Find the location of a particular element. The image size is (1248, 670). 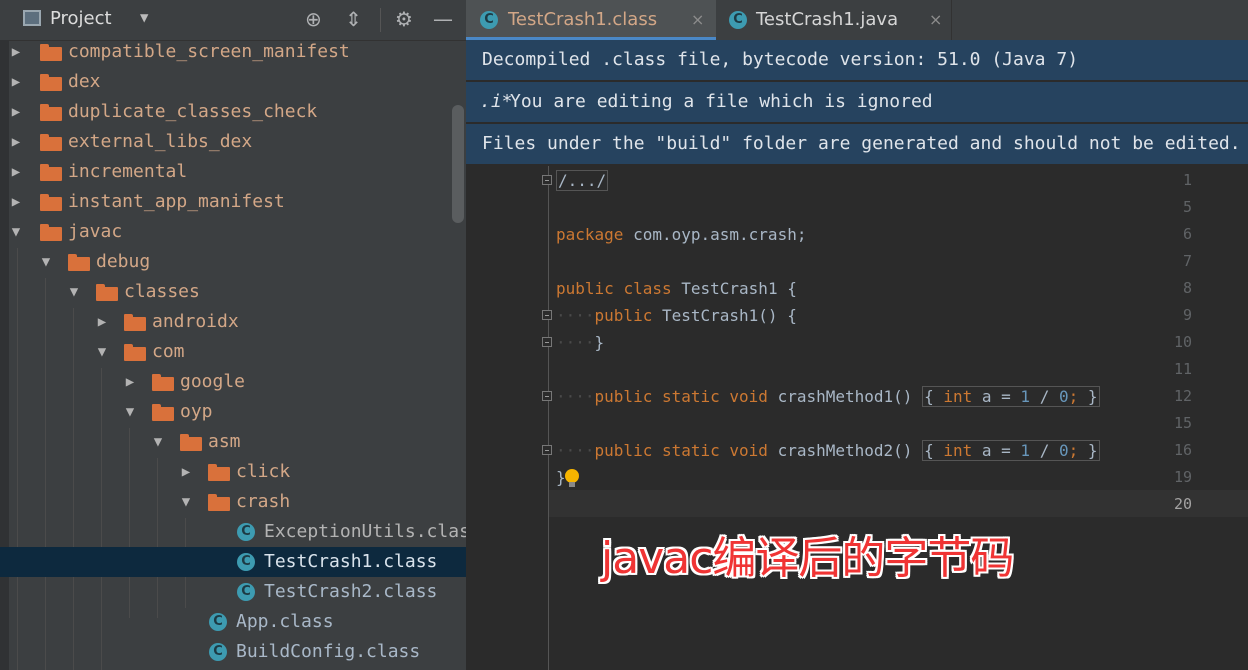

tree-item-com: ▼ com is located at coordinates (233, 352).